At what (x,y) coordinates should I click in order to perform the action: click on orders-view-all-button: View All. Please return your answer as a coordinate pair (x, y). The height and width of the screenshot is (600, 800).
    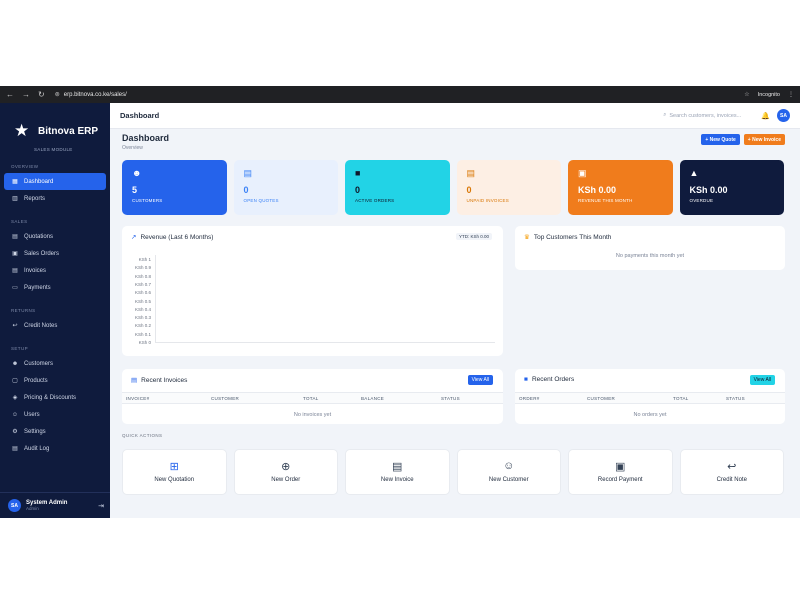
    Looking at the image, I should click on (762, 380).